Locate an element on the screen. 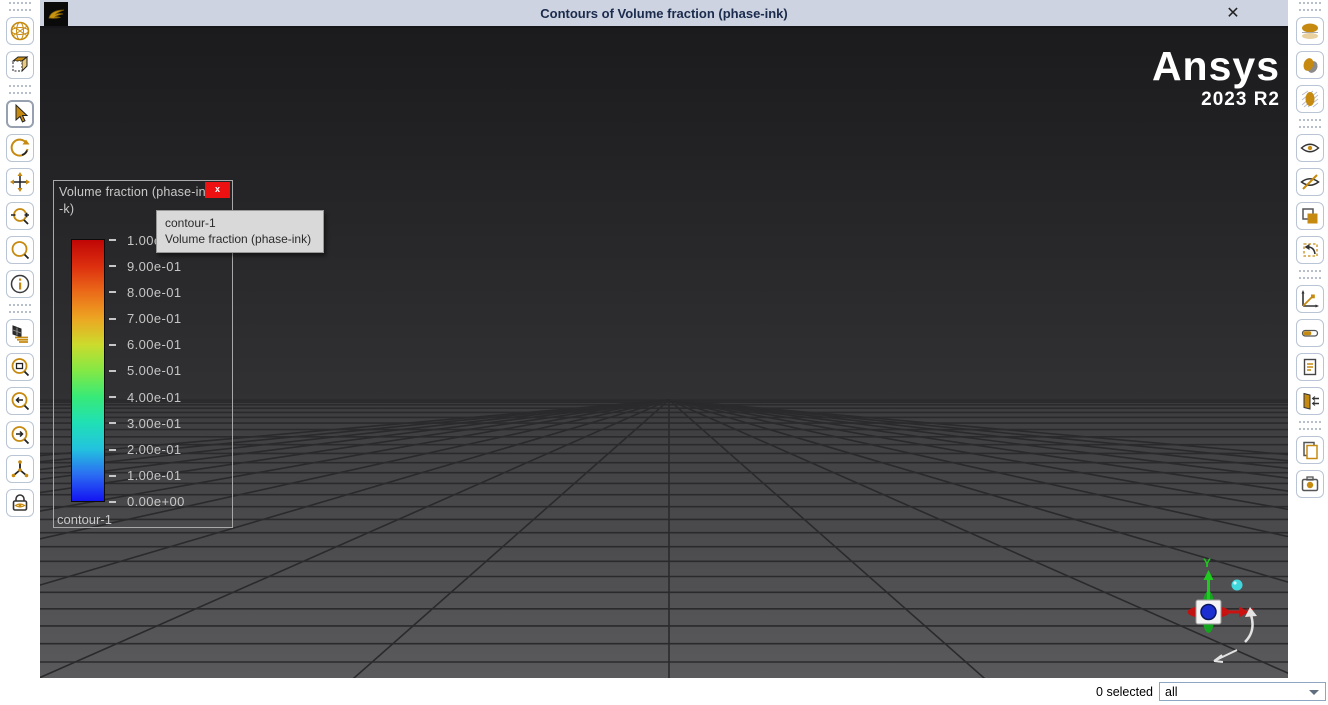  tick-label: 8.00e-01 is located at coordinates (154, 292).